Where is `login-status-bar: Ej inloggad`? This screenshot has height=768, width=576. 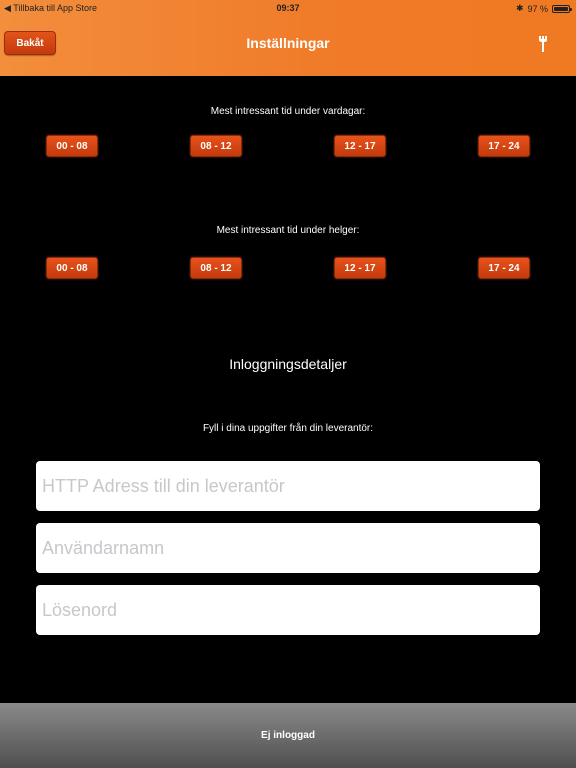 login-status-bar: Ej inloggad is located at coordinates (288, 735).